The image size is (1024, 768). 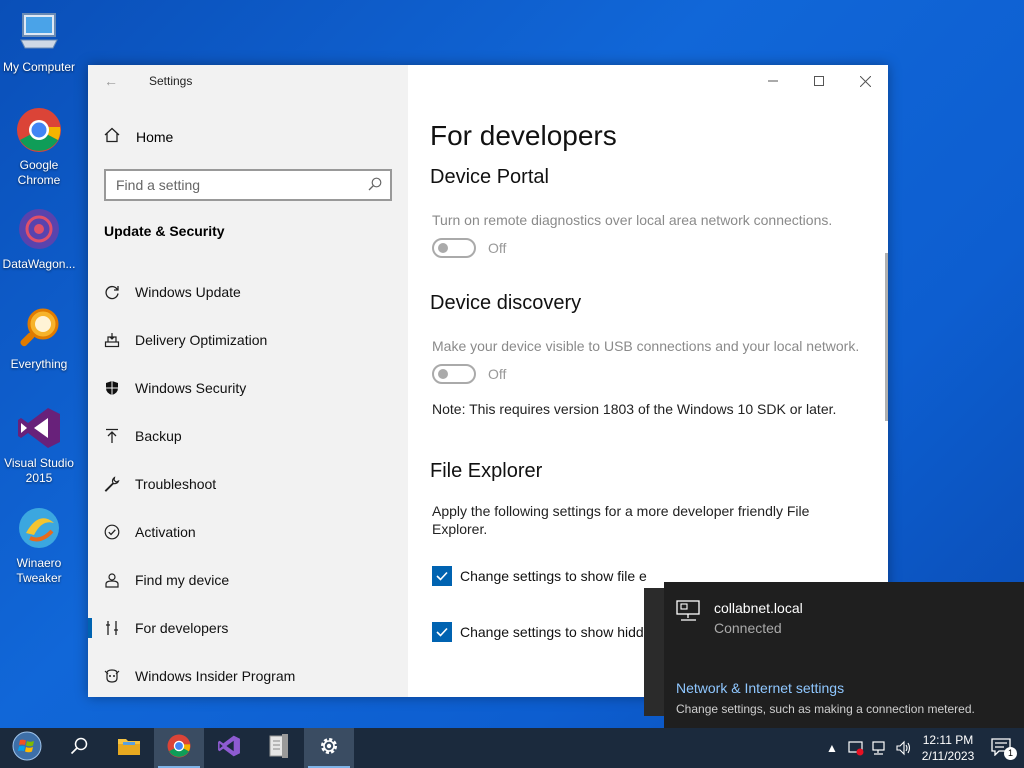 What do you see at coordinates (856, 748) in the screenshot?
I see `security-alert-icon` at bounding box center [856, 748].